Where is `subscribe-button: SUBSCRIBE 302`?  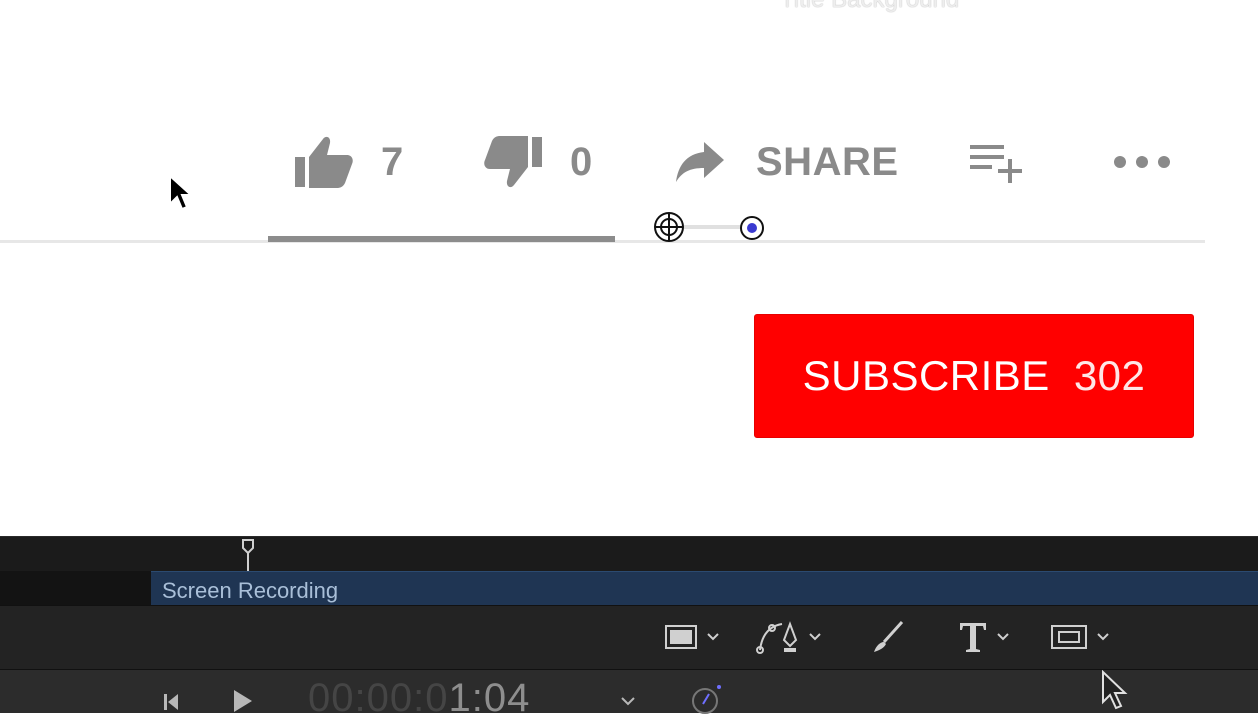
subscribe-button: SUBSCRIBE 302 is located at coordinates (974, 376).